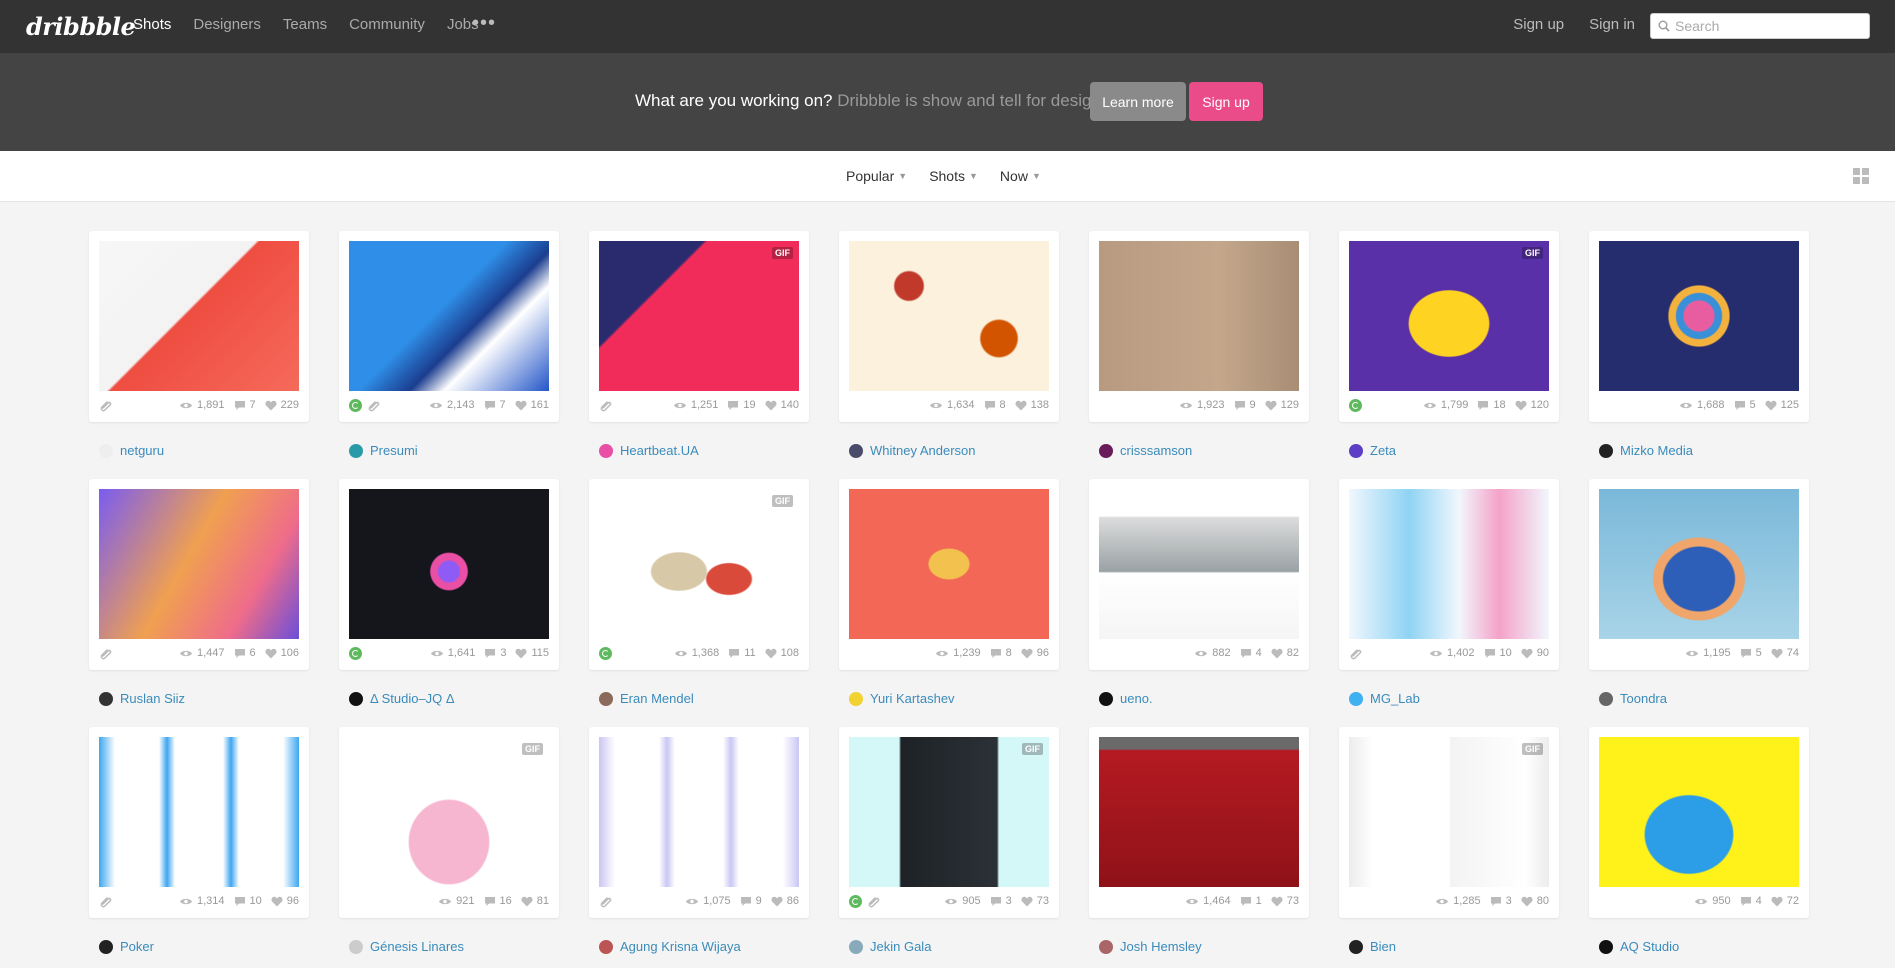 This screenshot has height=968, width=1895. I want to click on filter-popular: Popular ▼, so click(876, 176).